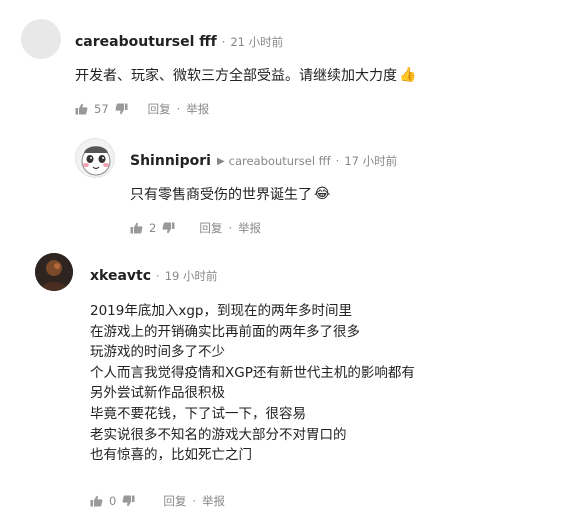 The image size is (579, 527). I want to click on comment-line: 另外尝试新作品很积极, so click(157, 393).